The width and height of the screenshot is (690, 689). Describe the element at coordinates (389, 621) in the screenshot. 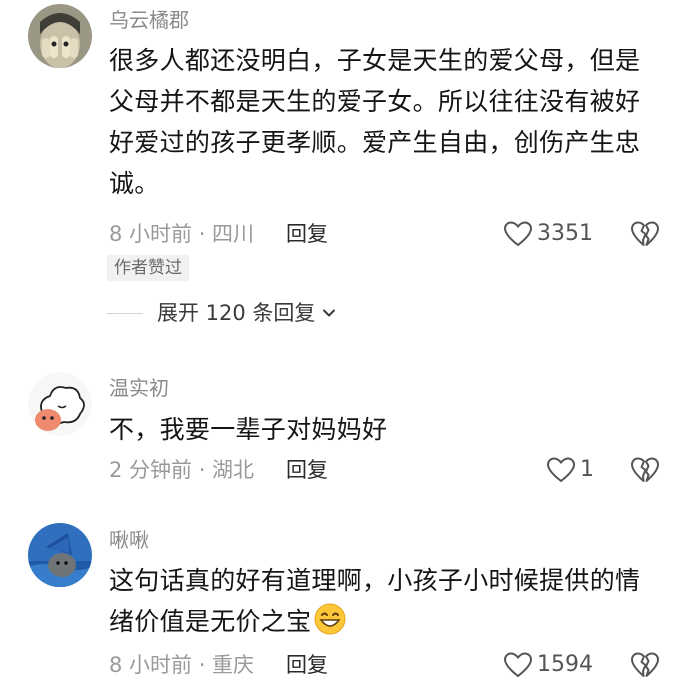

I see `comment-line: 绪价值是无价之宝` at that location.